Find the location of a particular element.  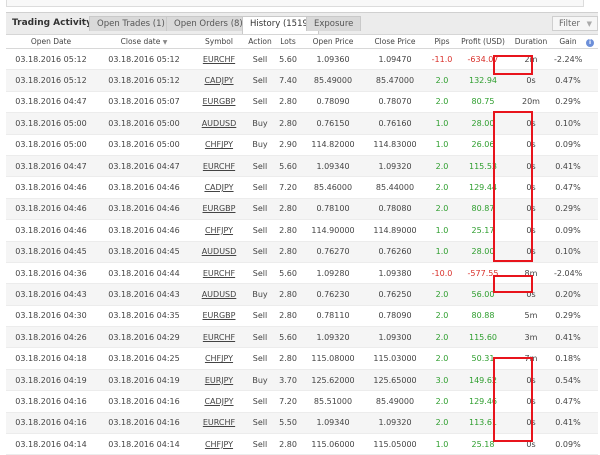

col-info: i is located at coordinates (590, 42).